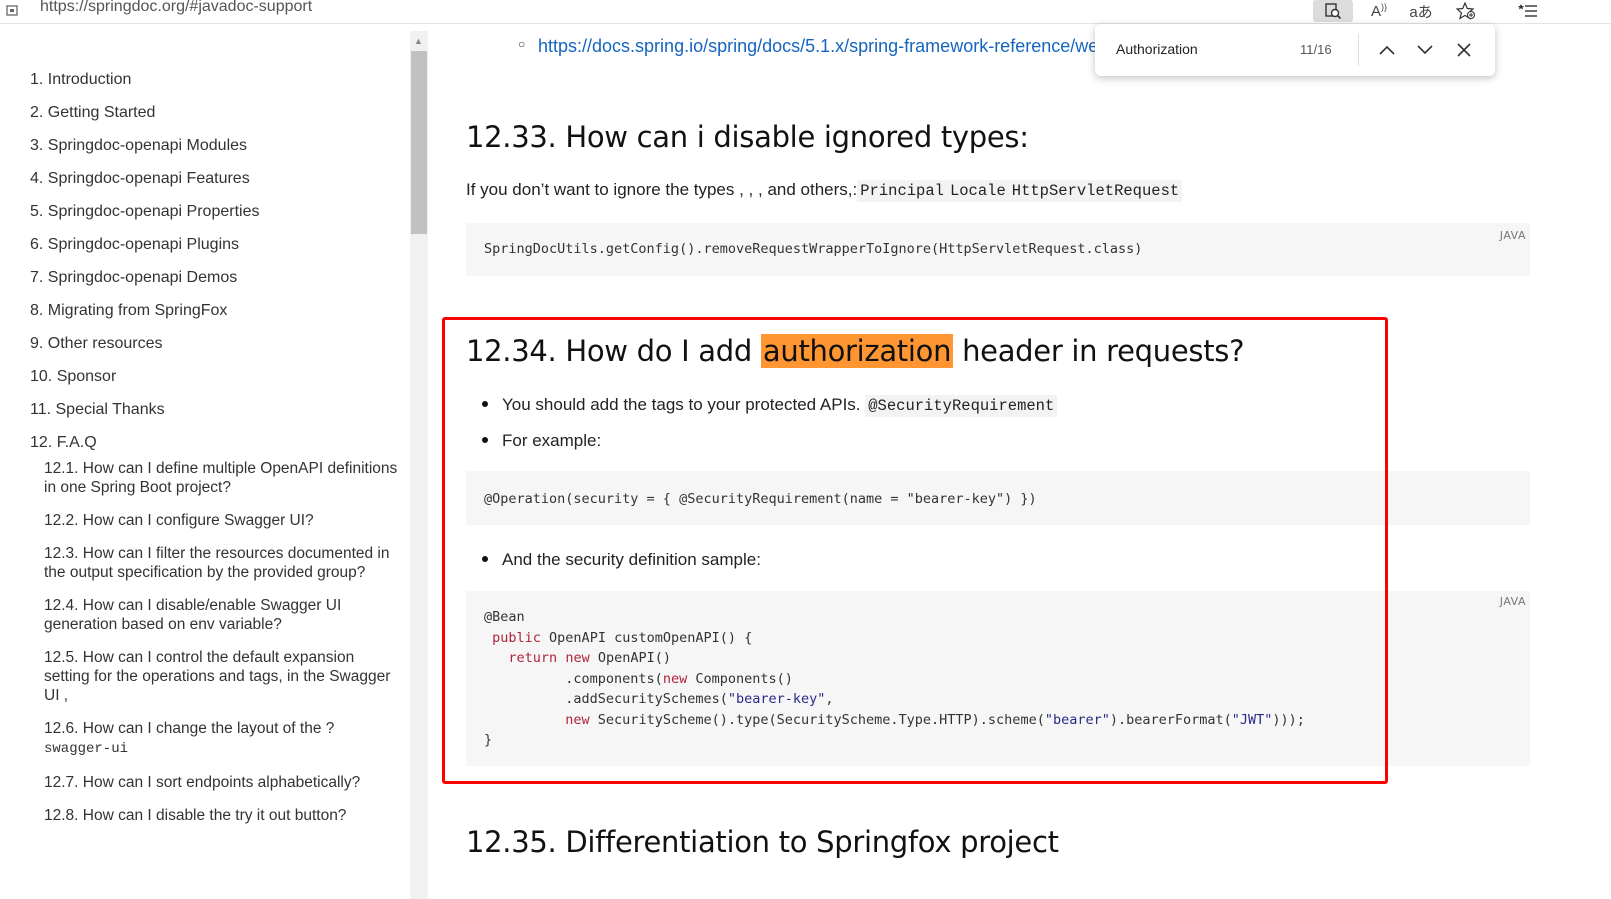 Image resolution: width=1611 pixels, height=899 pixels. Describe the element at coordinates (215, 415) in the screenshot. I see `toc-item: 11. Special Thanks` at that location.